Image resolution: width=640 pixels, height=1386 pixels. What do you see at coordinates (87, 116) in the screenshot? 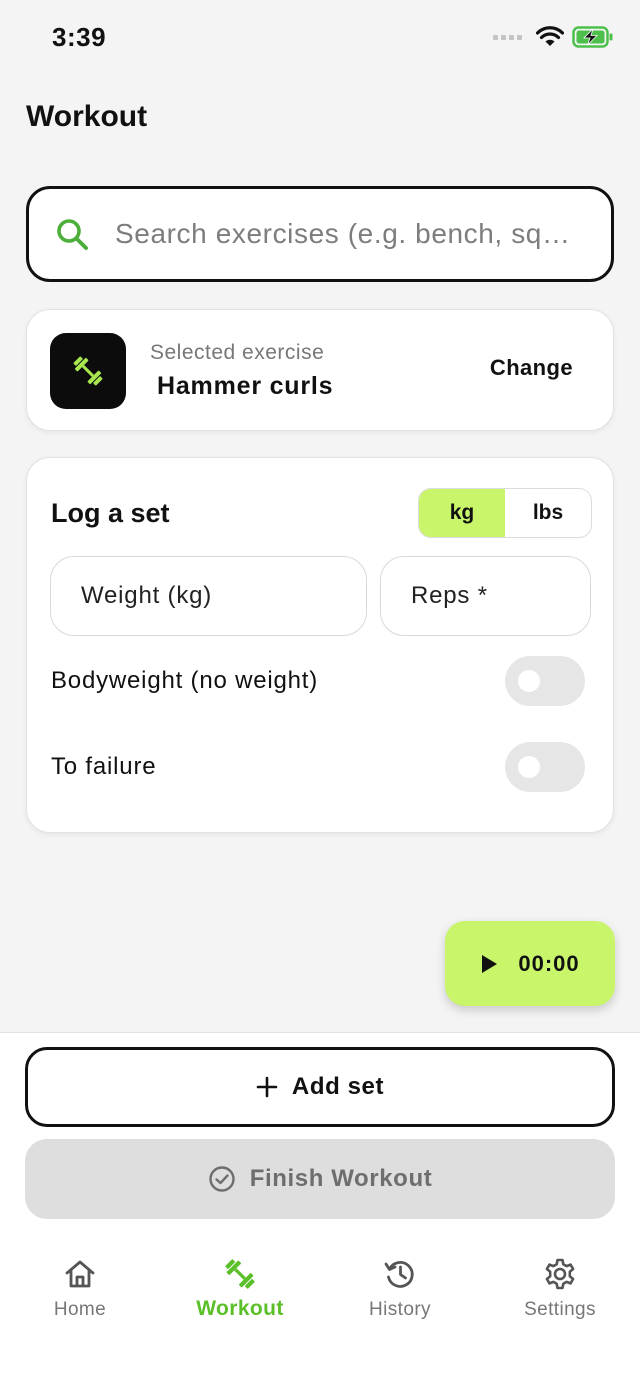
I see `page-title: Workout` at bounding box center [87, 116].